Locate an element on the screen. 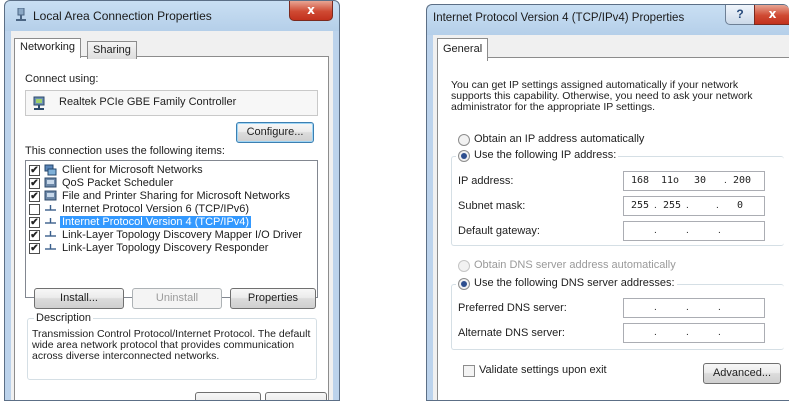 This screenshot has width=789, height=401. use-following-ip-radio is located at coordinates (464, 156).